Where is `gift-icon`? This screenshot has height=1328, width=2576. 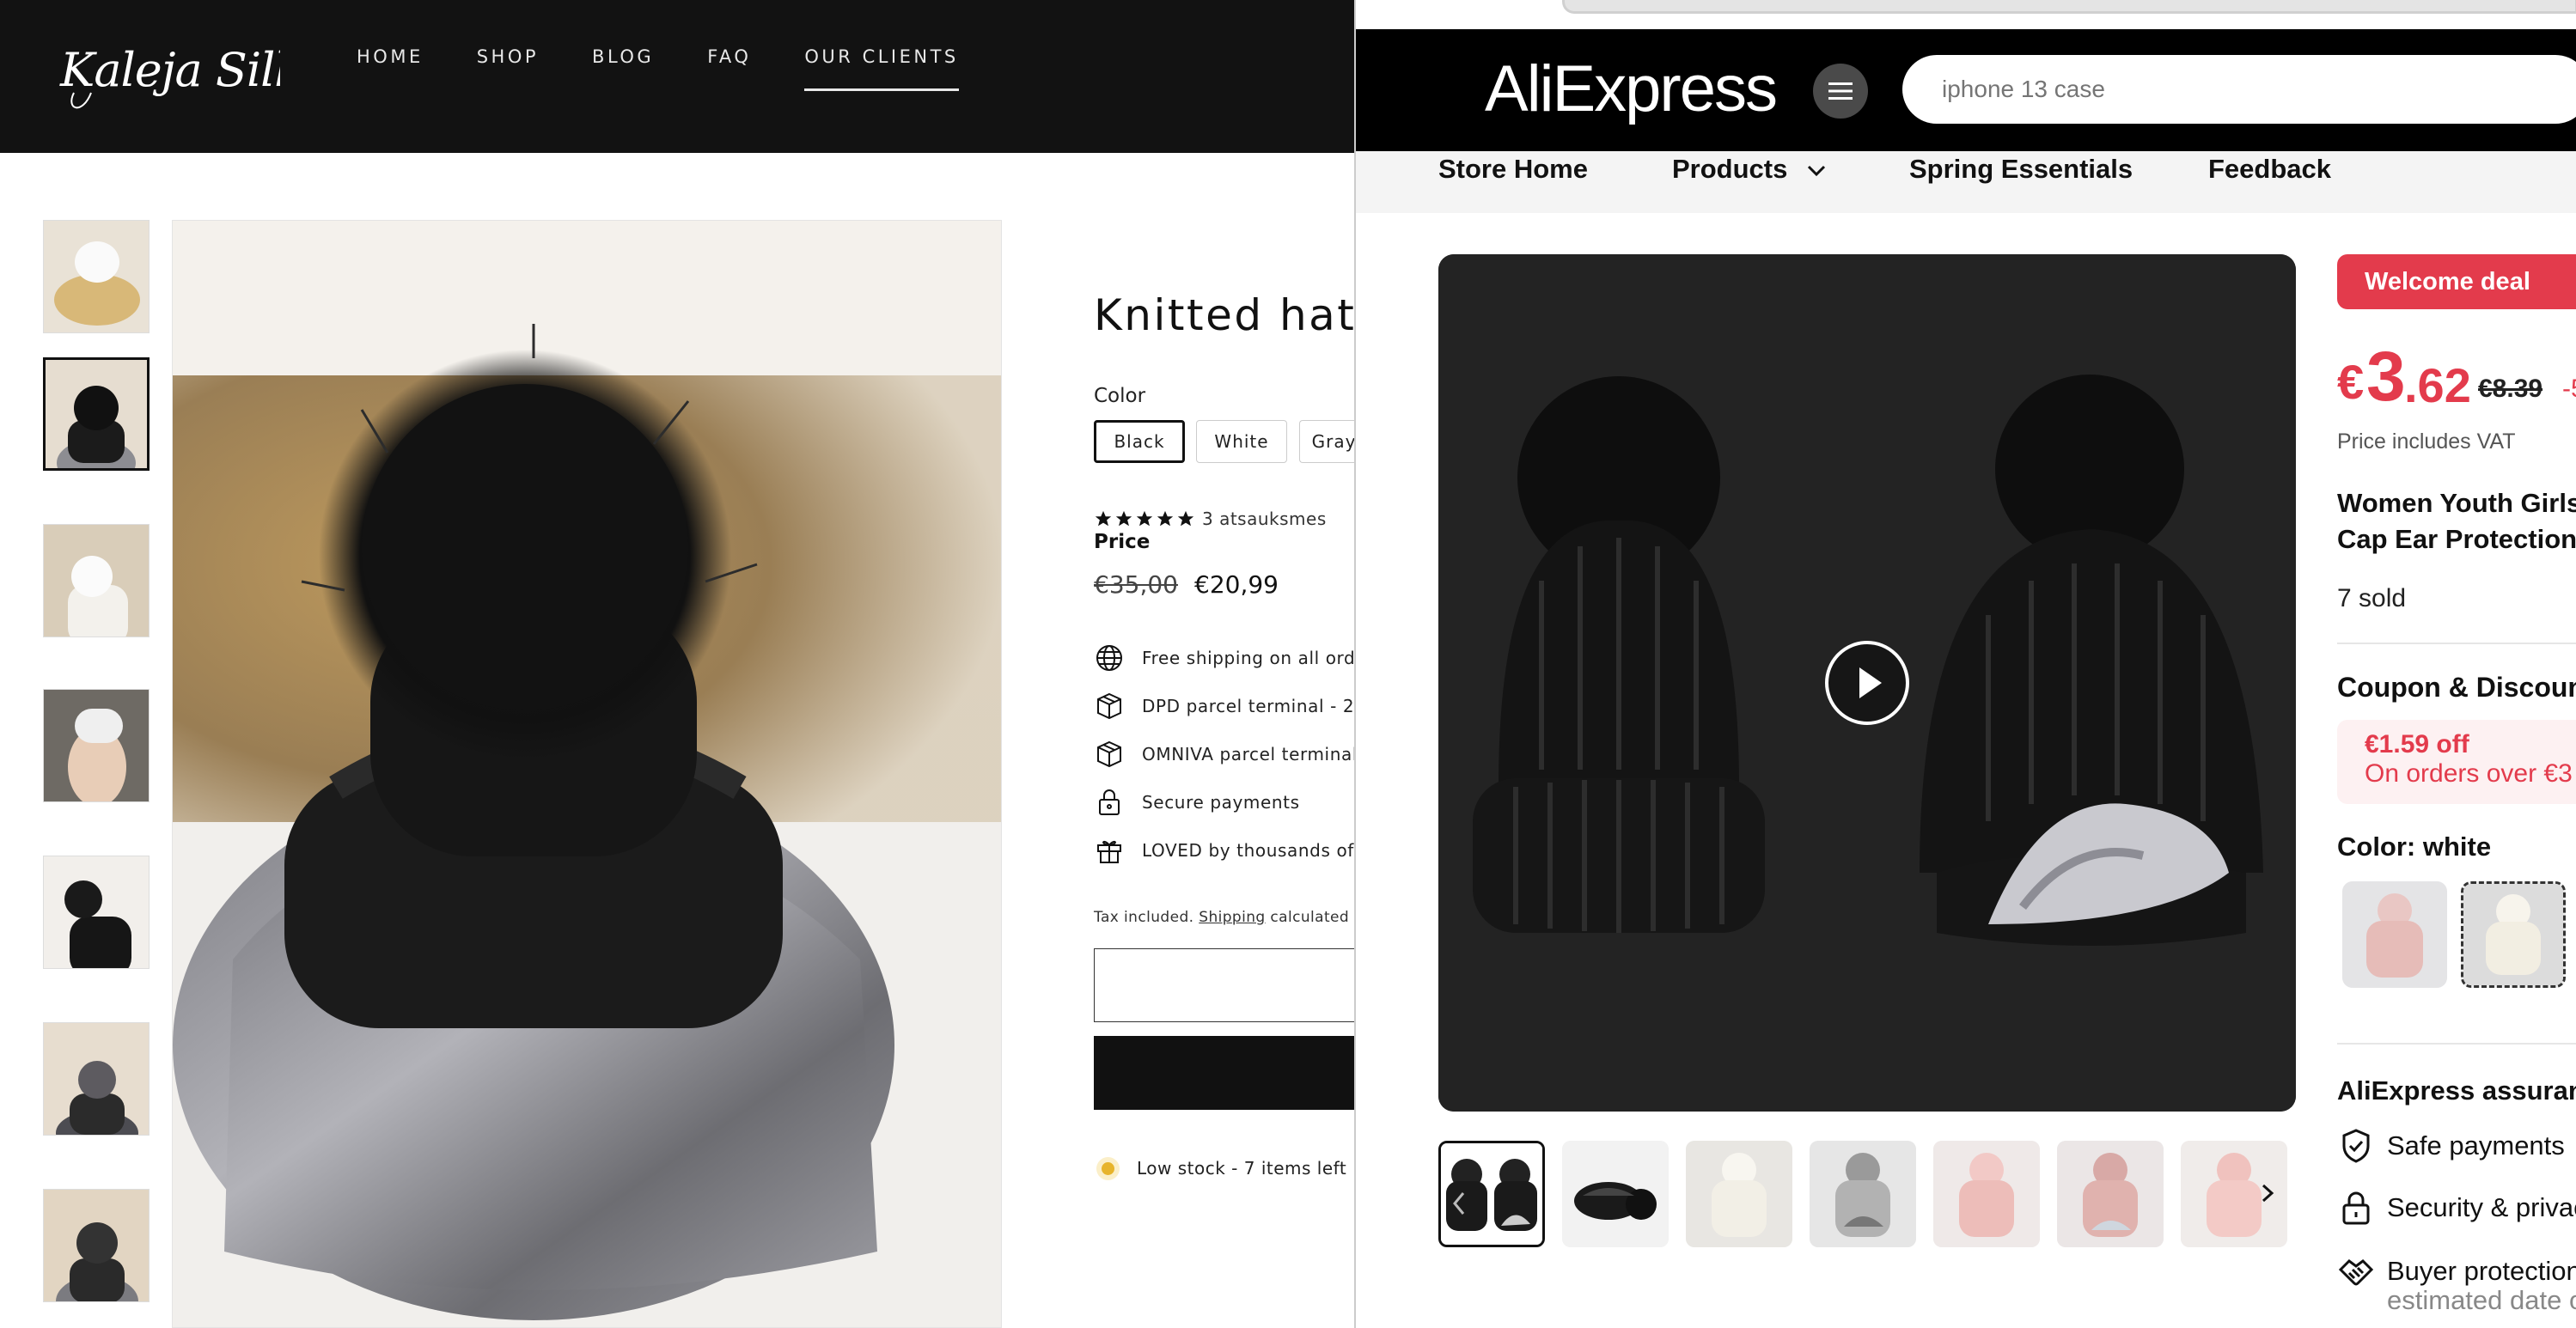 gift-icon is located at coordinates (1109, 851).